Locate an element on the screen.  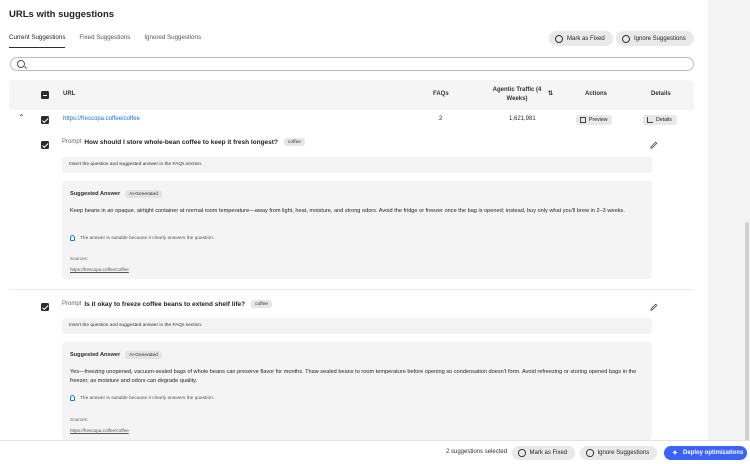
details-label: Details is located at coordinates (664, 120).